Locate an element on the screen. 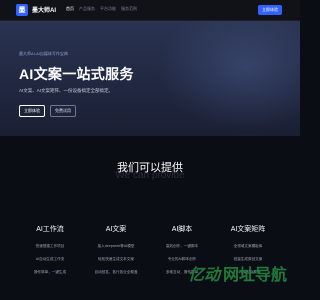 The image size is (320, 300). service-title: AI脚本 is located at coordinates (182, 229).